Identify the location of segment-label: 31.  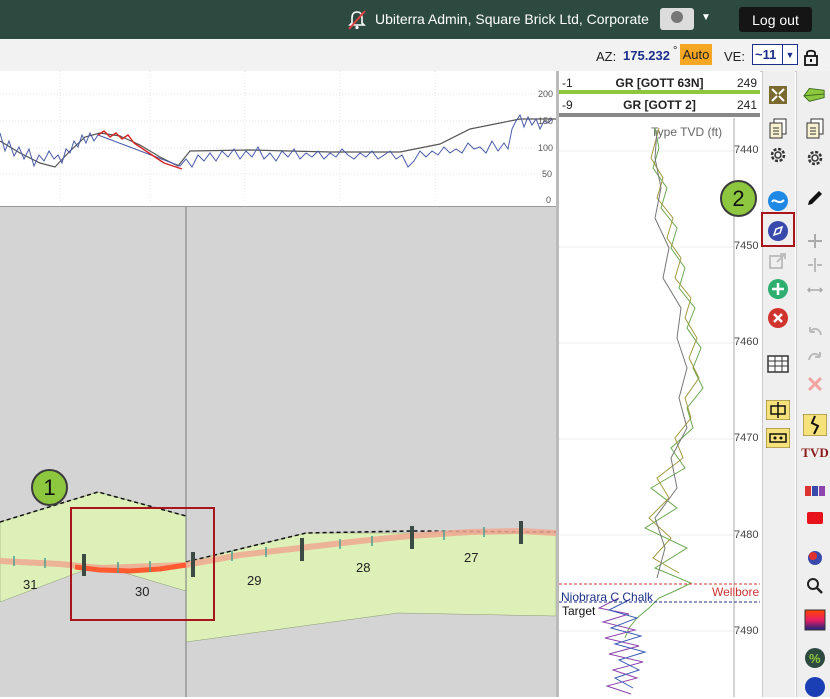
(30, 584).